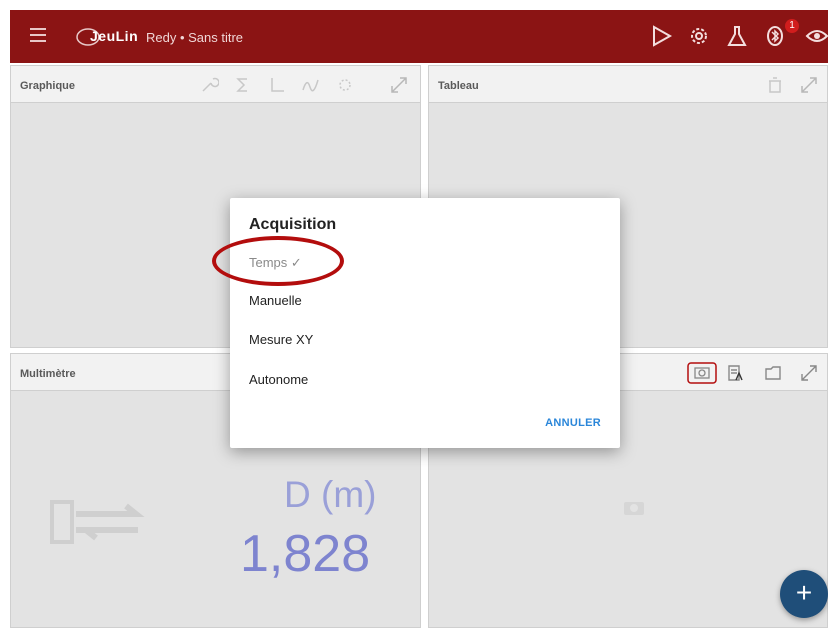 This screenshot has width=828, height=628. I want to click on notification-badge: 1, so click(792, 26).